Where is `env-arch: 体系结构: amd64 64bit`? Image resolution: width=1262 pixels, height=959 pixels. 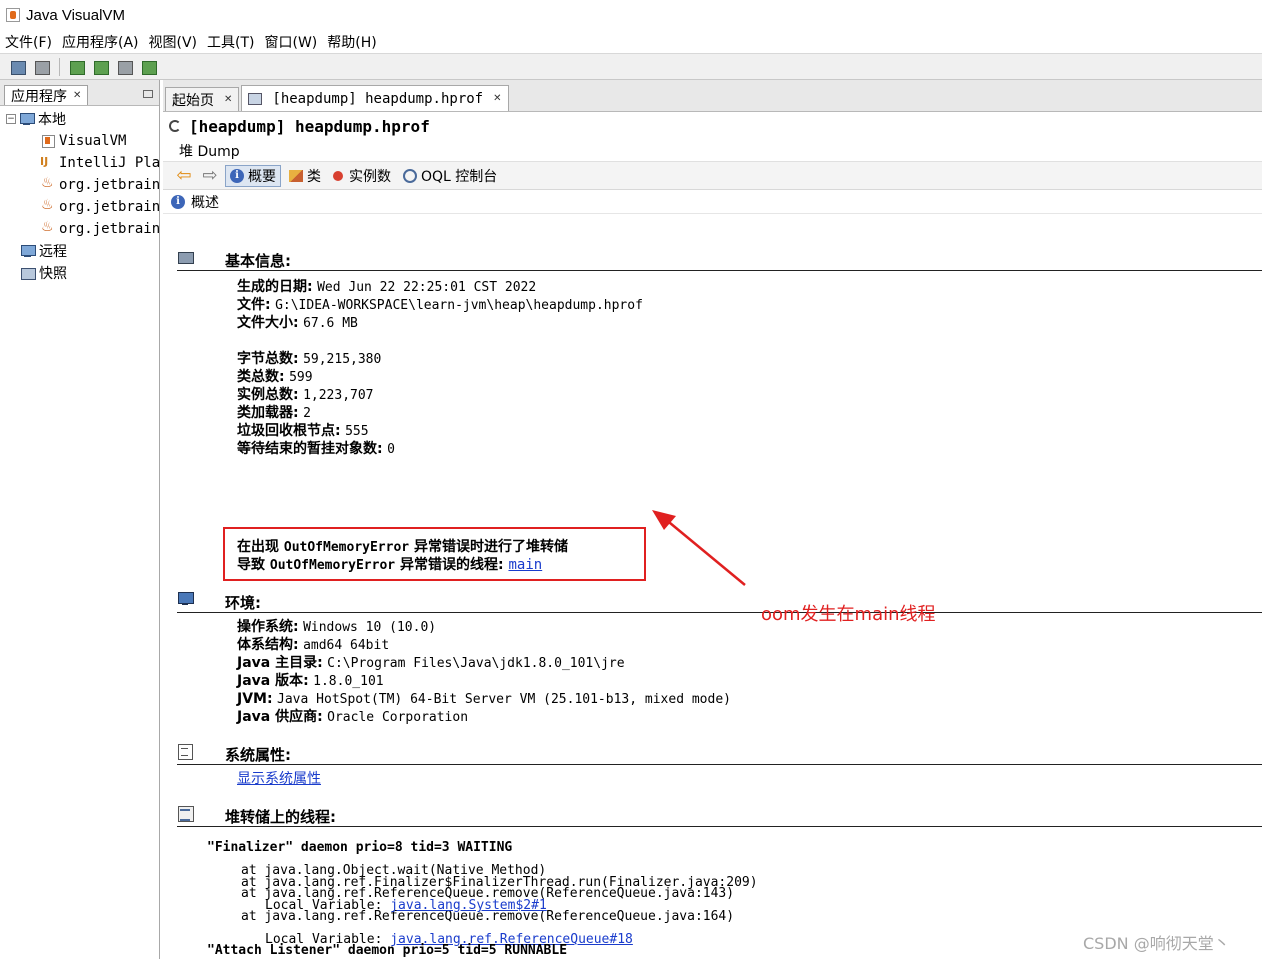 env-arch: 体系结构: amd64 64bit is located at coordinates (313, 645).